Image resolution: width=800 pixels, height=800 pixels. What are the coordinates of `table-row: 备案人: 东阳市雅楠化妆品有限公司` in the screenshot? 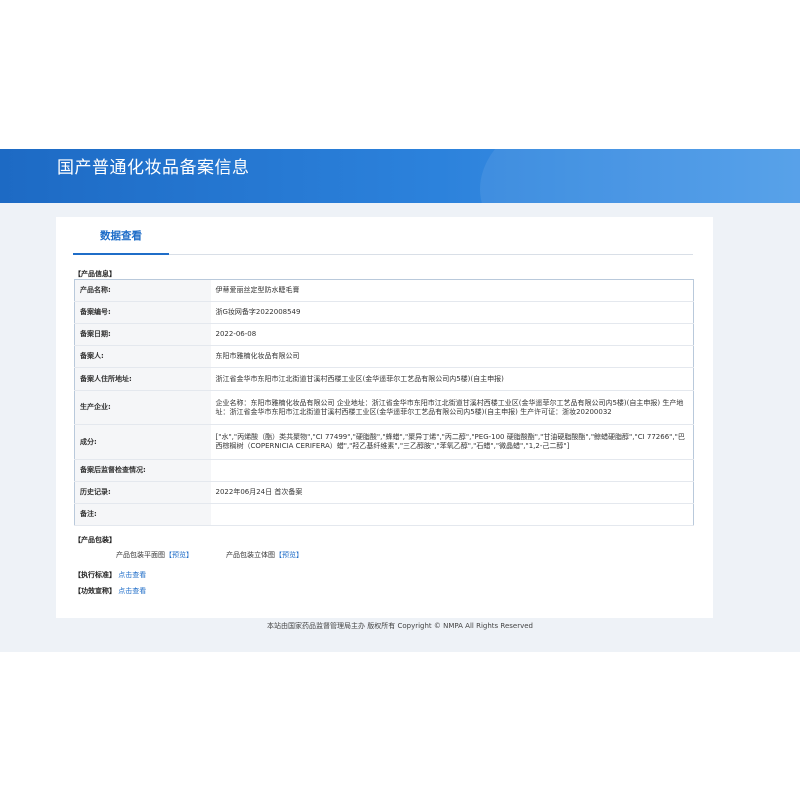 It's located at (384, 356).